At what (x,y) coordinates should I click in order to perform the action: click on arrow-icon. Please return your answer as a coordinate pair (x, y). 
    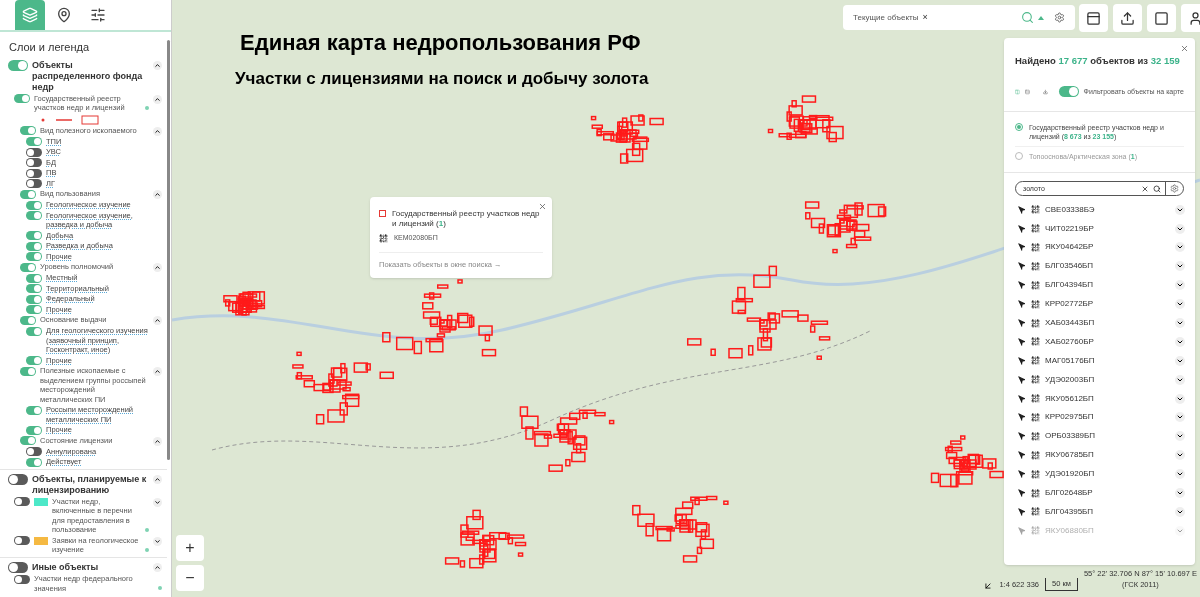
    Looking at the image, I should click on (988, 585).